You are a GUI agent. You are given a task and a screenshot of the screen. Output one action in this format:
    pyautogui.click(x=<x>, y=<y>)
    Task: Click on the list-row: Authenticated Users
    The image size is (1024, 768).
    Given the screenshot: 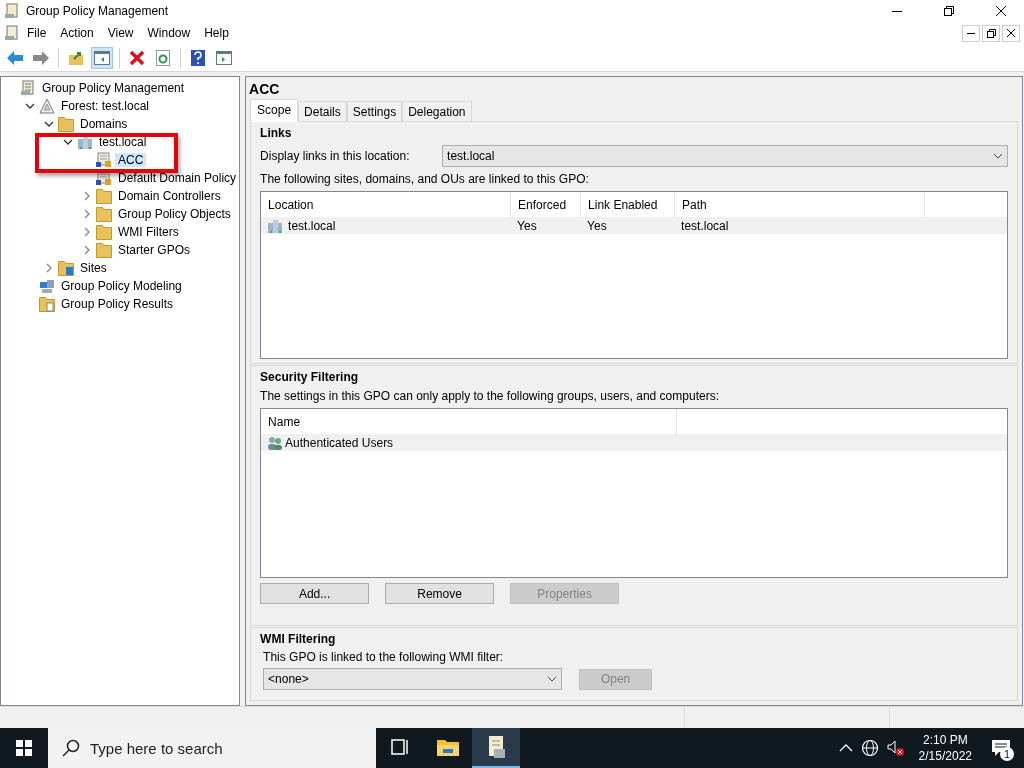 What is the action you would take?
    pyautogui.click(x=634, y=442)
    